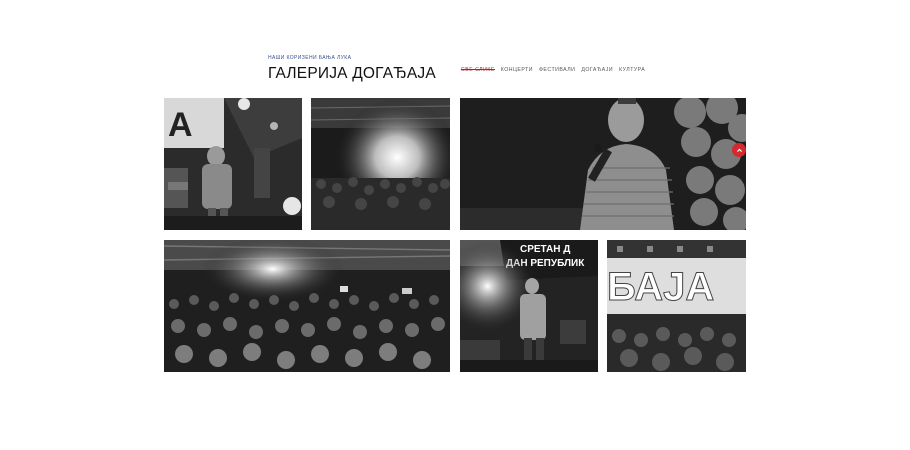 The image size is (910, 450). I want to click on arrow-up-icon, so click(739, 150).